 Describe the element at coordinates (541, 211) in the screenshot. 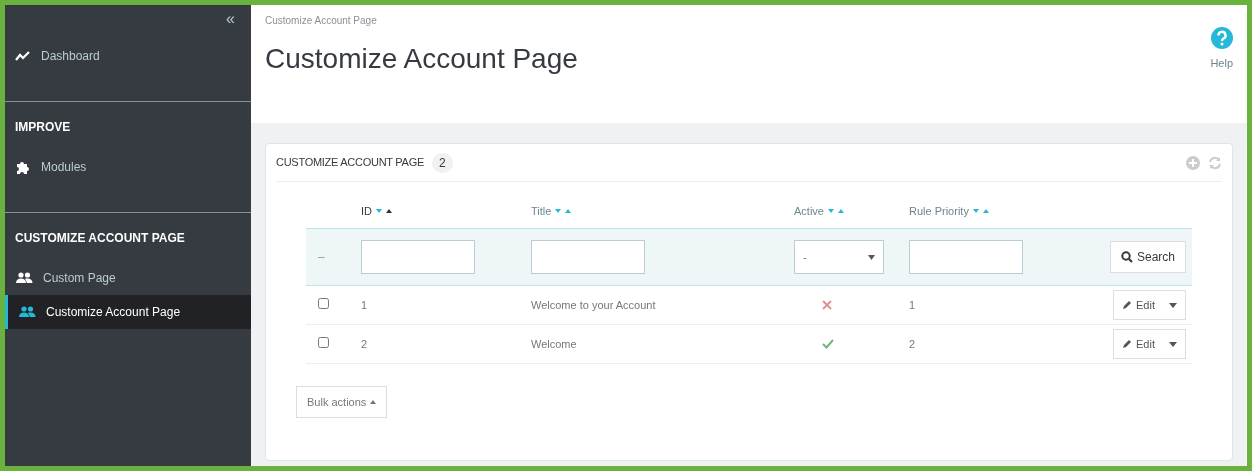

I see `column-header: Title` at that location.